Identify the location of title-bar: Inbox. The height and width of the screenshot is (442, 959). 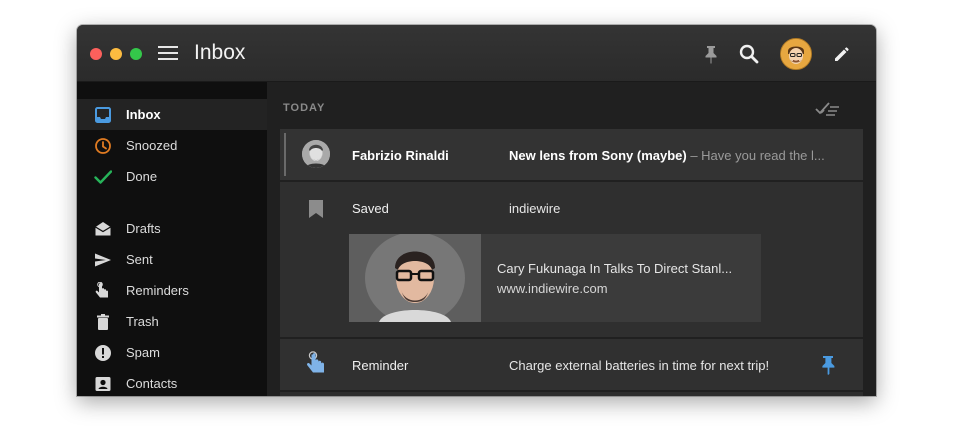
(476, 53).